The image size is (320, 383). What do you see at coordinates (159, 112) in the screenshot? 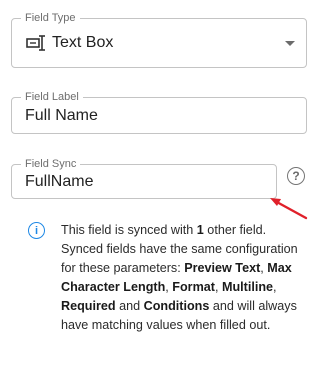
I see `field-label-input: Field Label Full Name` at bounding box center [159, 112].